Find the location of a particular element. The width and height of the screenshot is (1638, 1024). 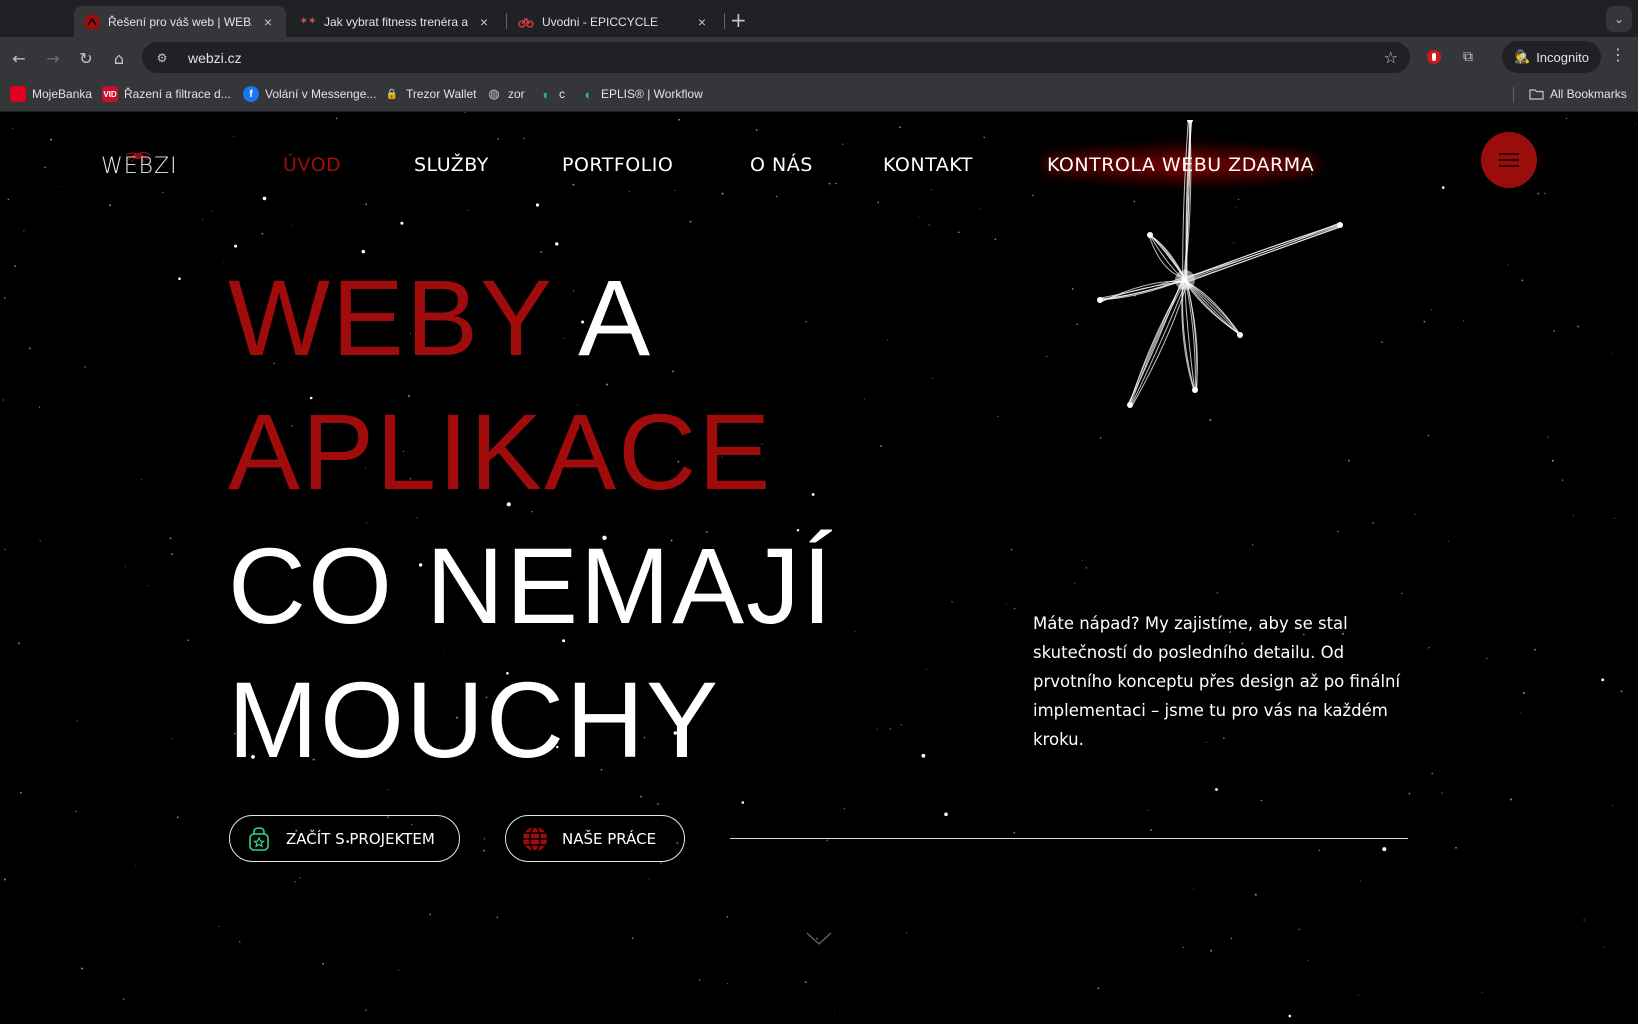

bookmark-label: c is located at coordinates (562, 94).